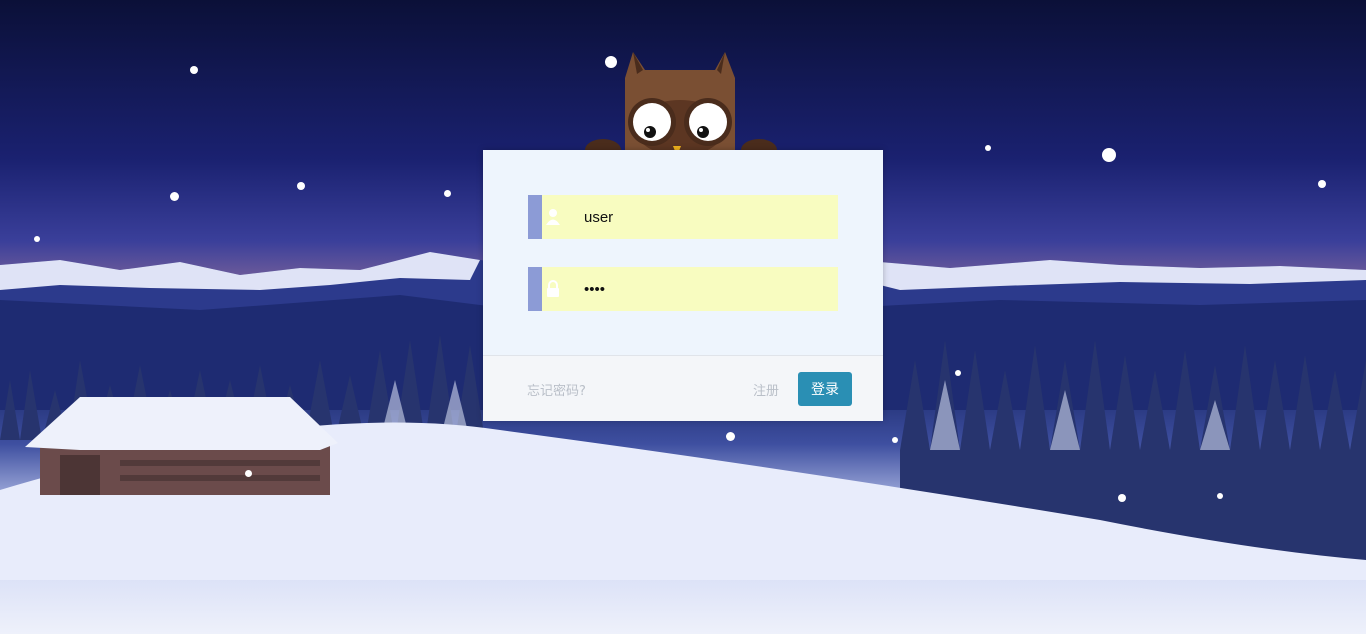 The image size is (1366, 634). Describe the element at coordinates (766, 389) in the screenshot. I see `register-link: 注册` at that location.